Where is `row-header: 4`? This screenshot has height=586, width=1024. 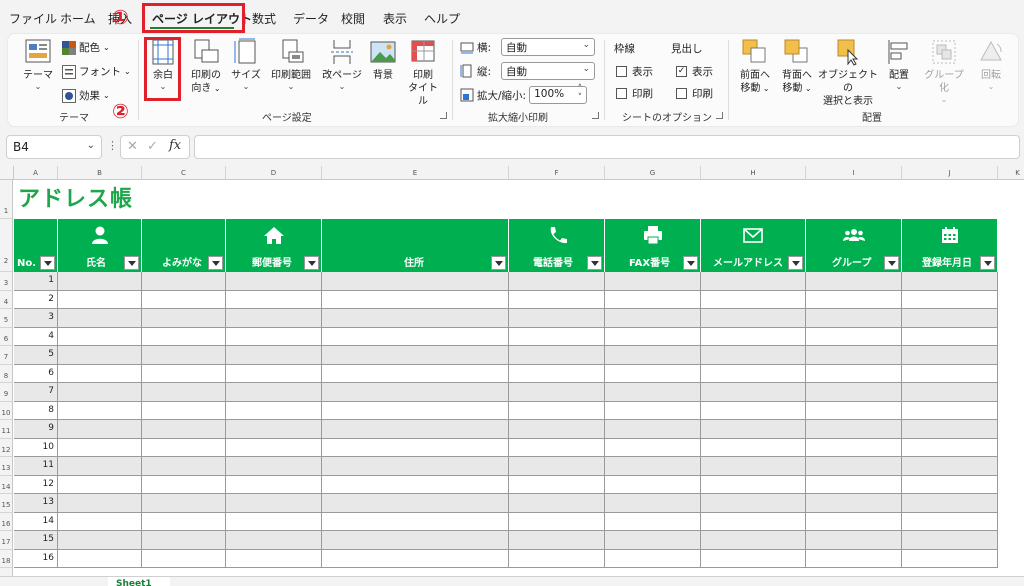 row-header: 4 is located at coordinates (6, 299).